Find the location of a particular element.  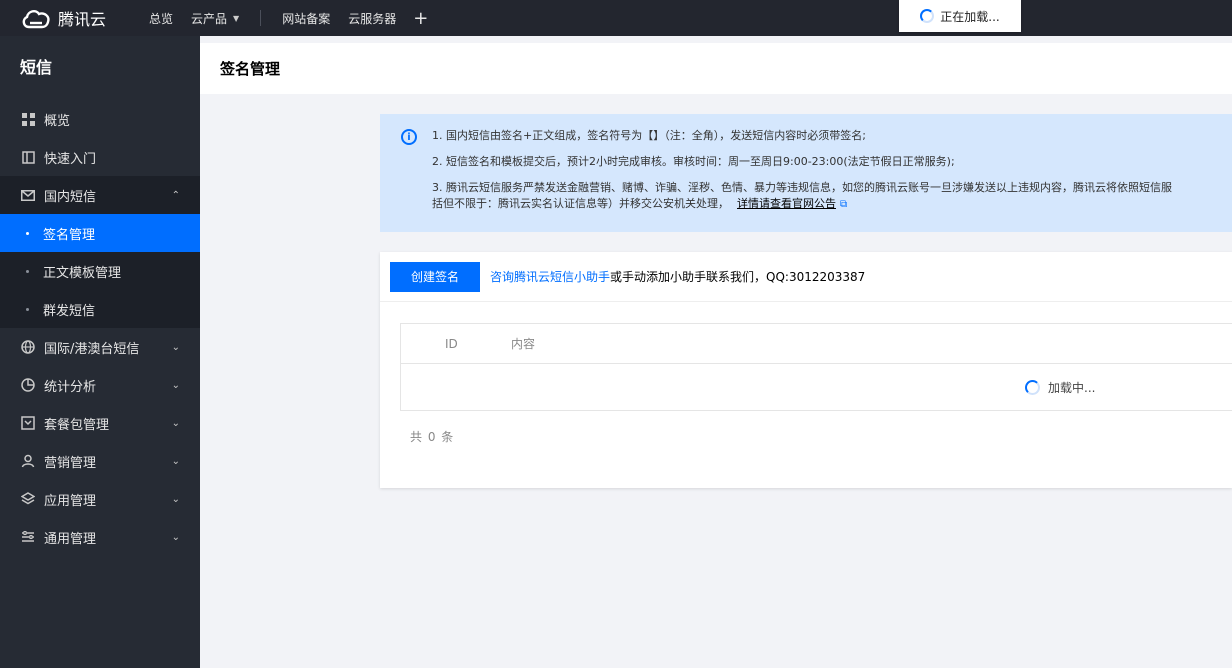

sidebar-item-label: 国内短信 is located at coordinates (70, 197).